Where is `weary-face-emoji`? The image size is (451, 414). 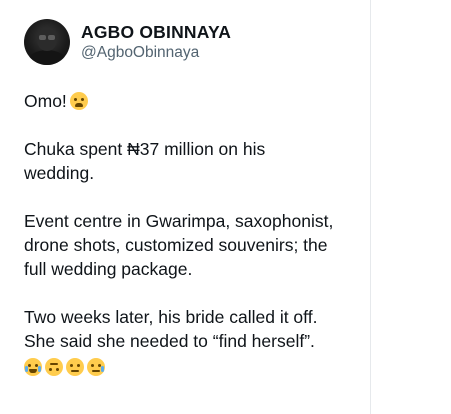 weary-face-emoji is located at coordinates (78, 101).